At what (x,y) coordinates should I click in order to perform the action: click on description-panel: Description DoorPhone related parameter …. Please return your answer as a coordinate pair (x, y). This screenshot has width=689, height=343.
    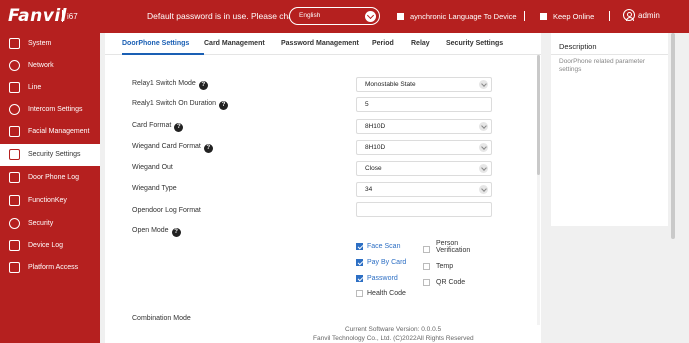
    Looking at the image, I should click on (609, 129).